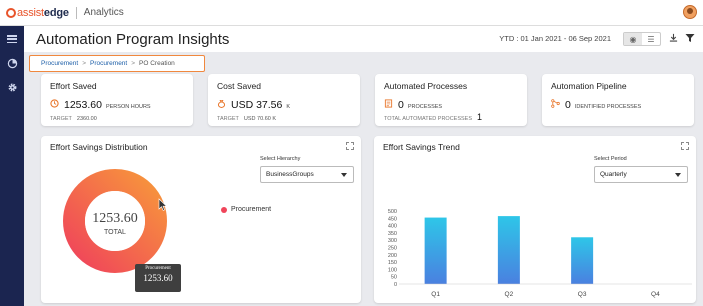 This screenshot has height=306, width=703. Describe the element at coordinates (435, 250) in the screenshot. I see `bar-q1` at that location.